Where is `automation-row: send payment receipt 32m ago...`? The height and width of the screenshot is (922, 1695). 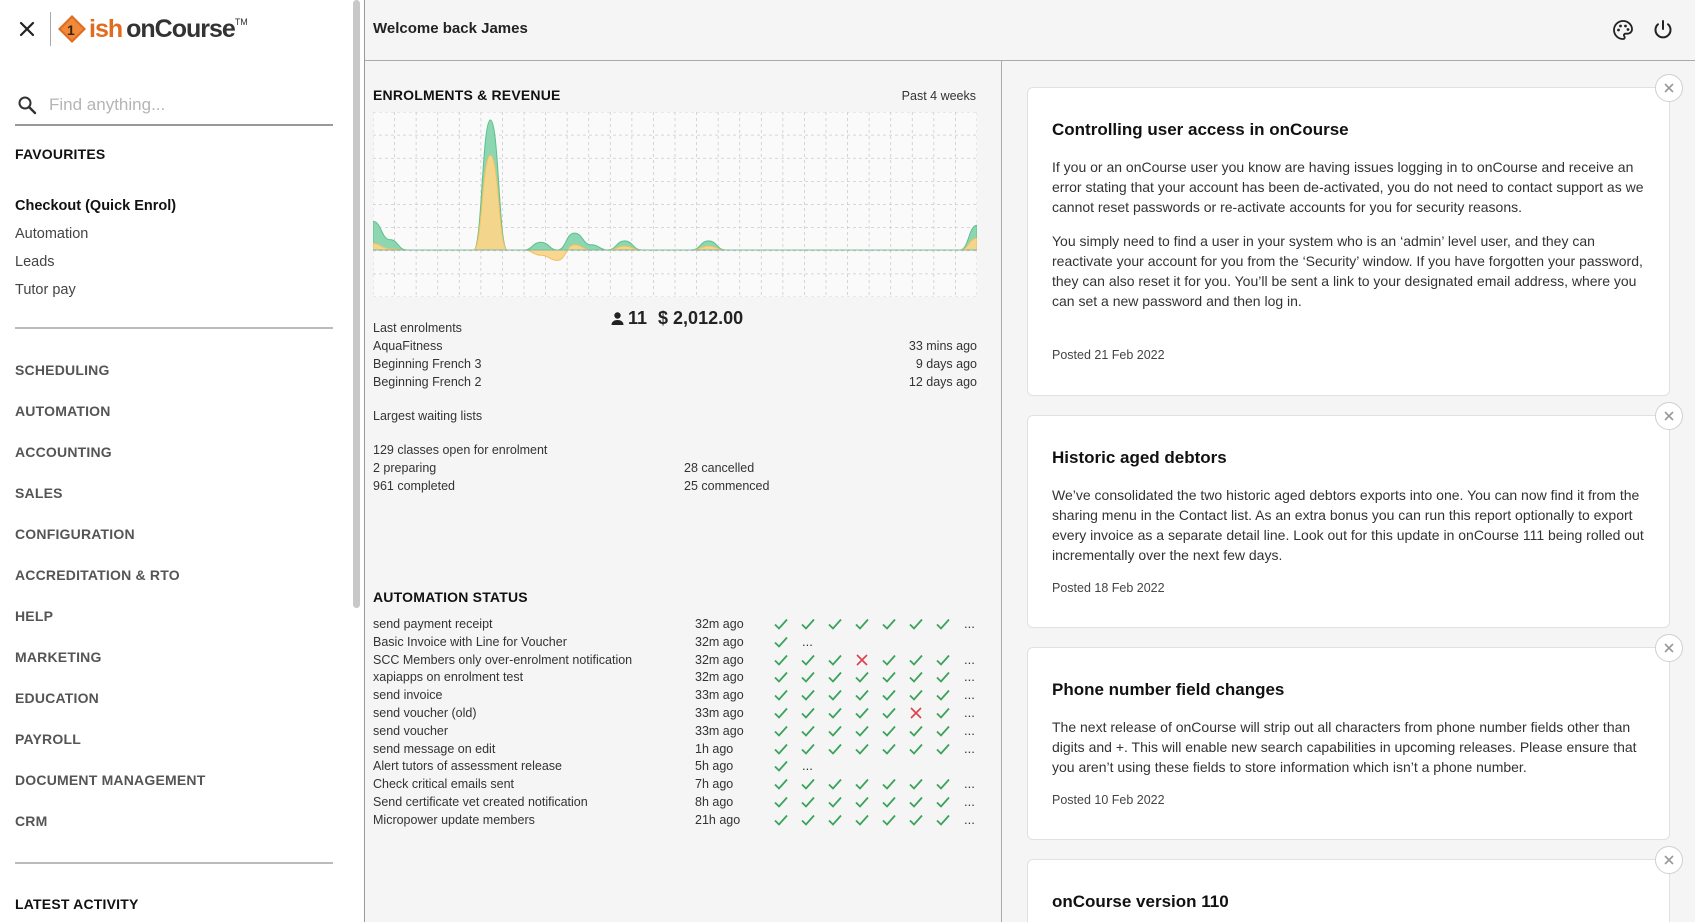 automation-row: send payment receipt 32m ago... is located at coordinates (683, 624).